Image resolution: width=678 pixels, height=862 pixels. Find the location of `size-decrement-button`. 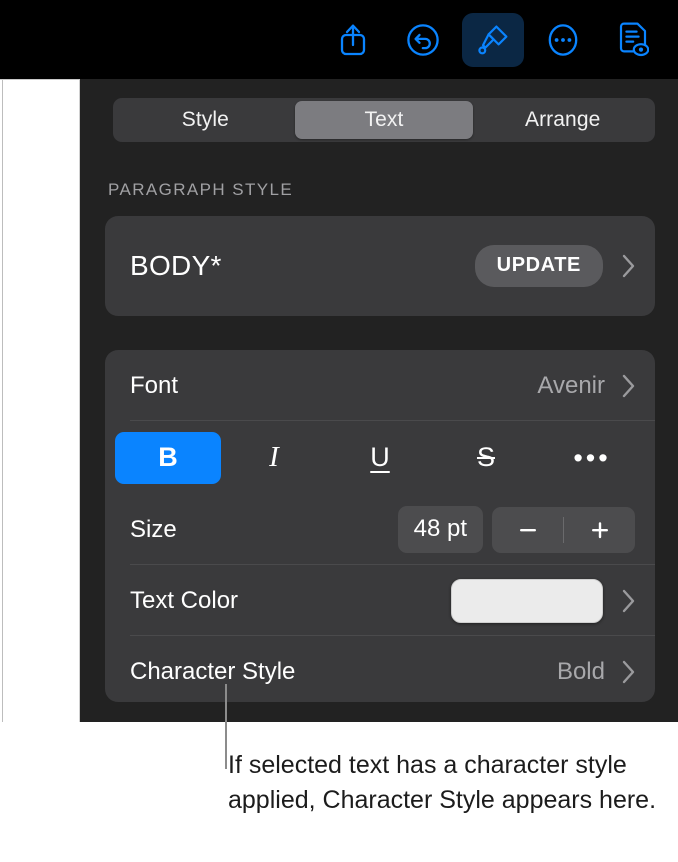

size-decrement-button is located at coordinates (527, 530).